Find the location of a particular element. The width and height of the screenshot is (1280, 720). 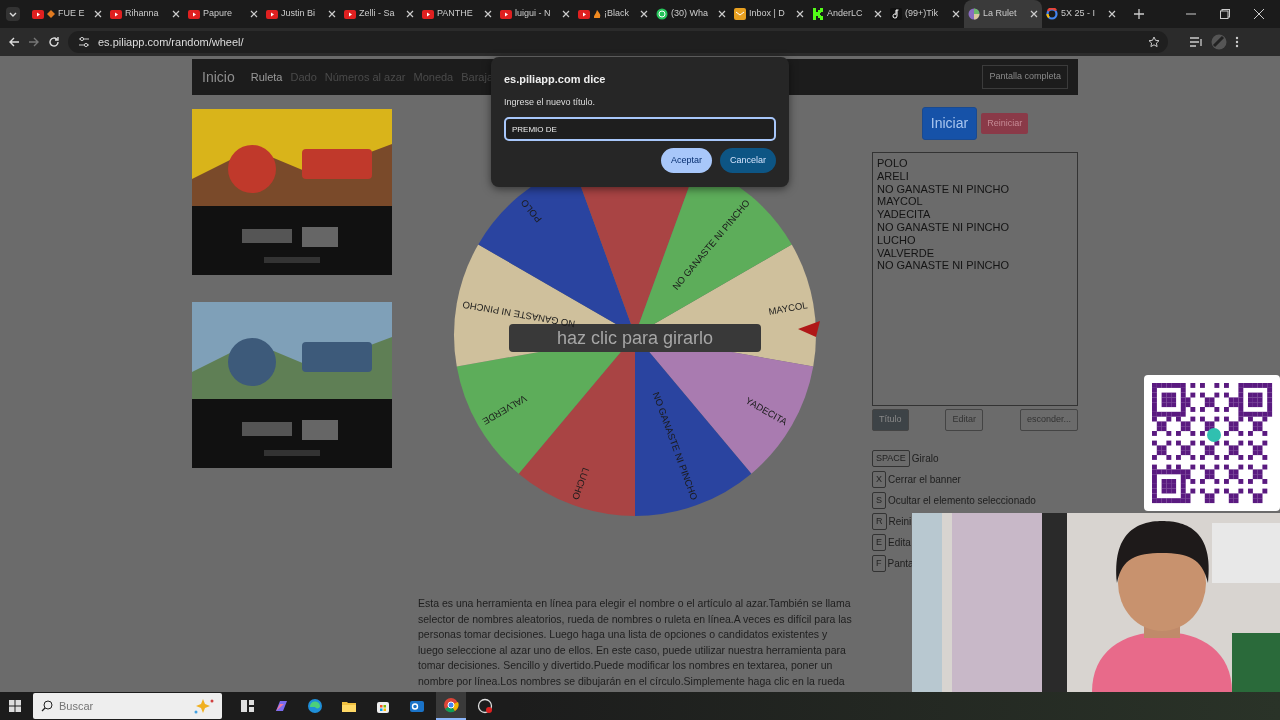

tab-title: (30) Wha is located at coordinates (690, 14).